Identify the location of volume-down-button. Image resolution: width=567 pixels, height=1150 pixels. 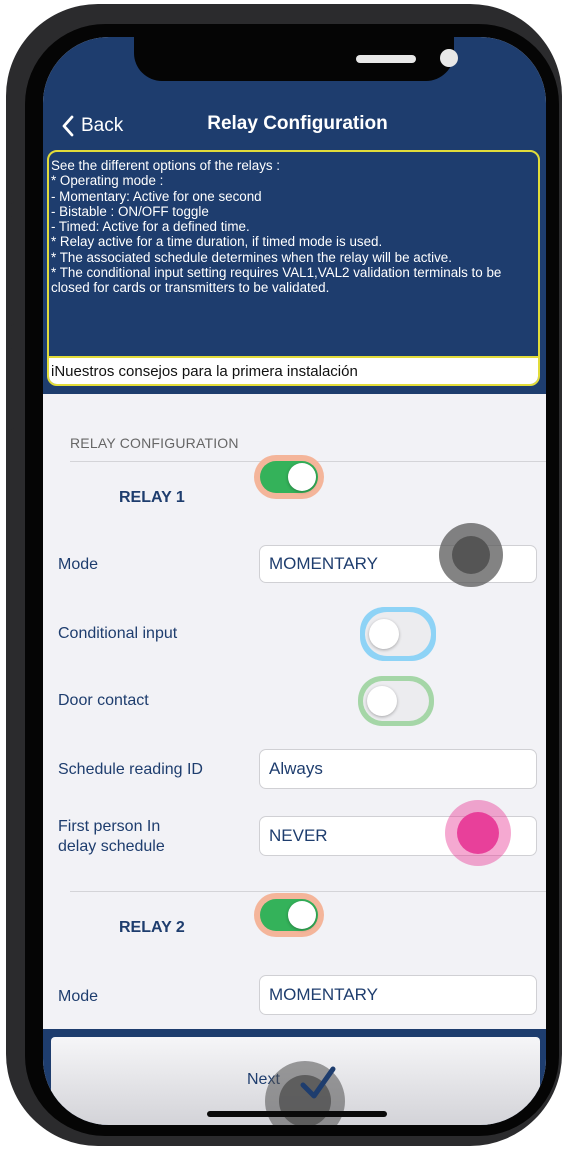
(10, 389).